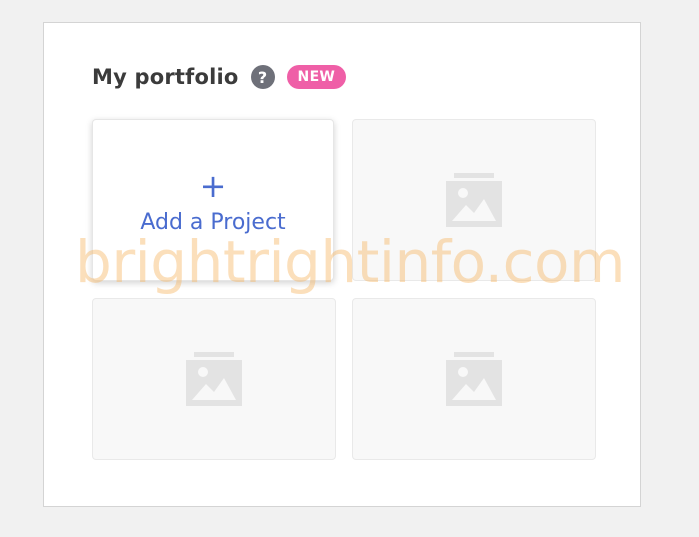  I want to click on help-icon: ?, so click(262, 77).